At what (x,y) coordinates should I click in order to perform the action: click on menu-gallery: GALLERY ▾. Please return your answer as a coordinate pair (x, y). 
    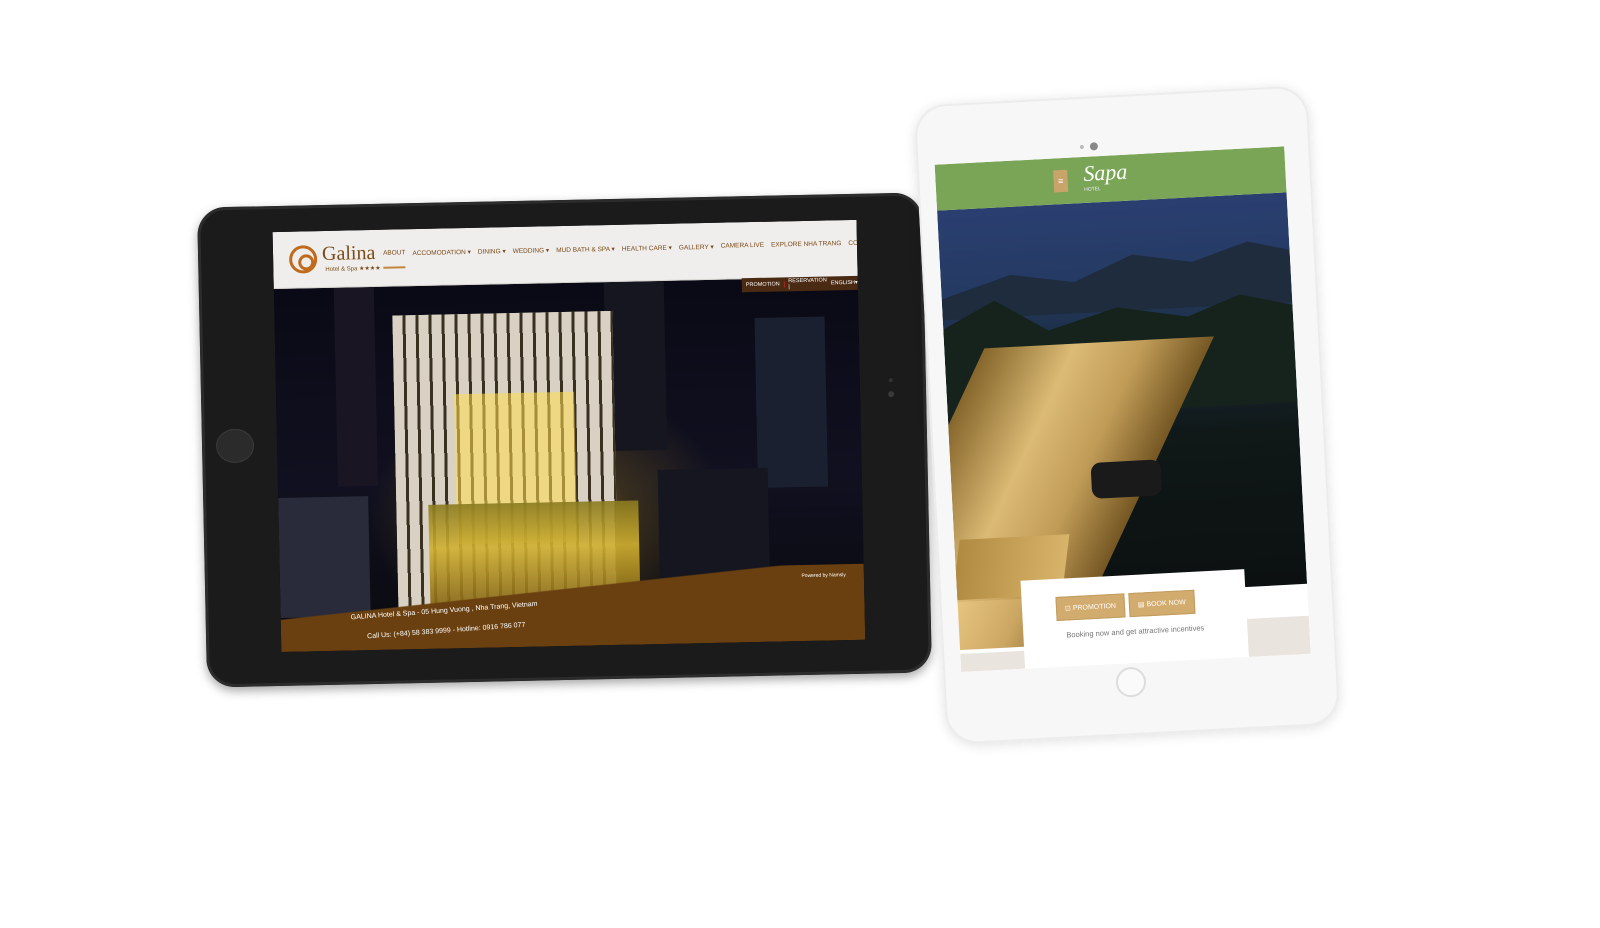
    Looking at the image, I should click on (696, 253).